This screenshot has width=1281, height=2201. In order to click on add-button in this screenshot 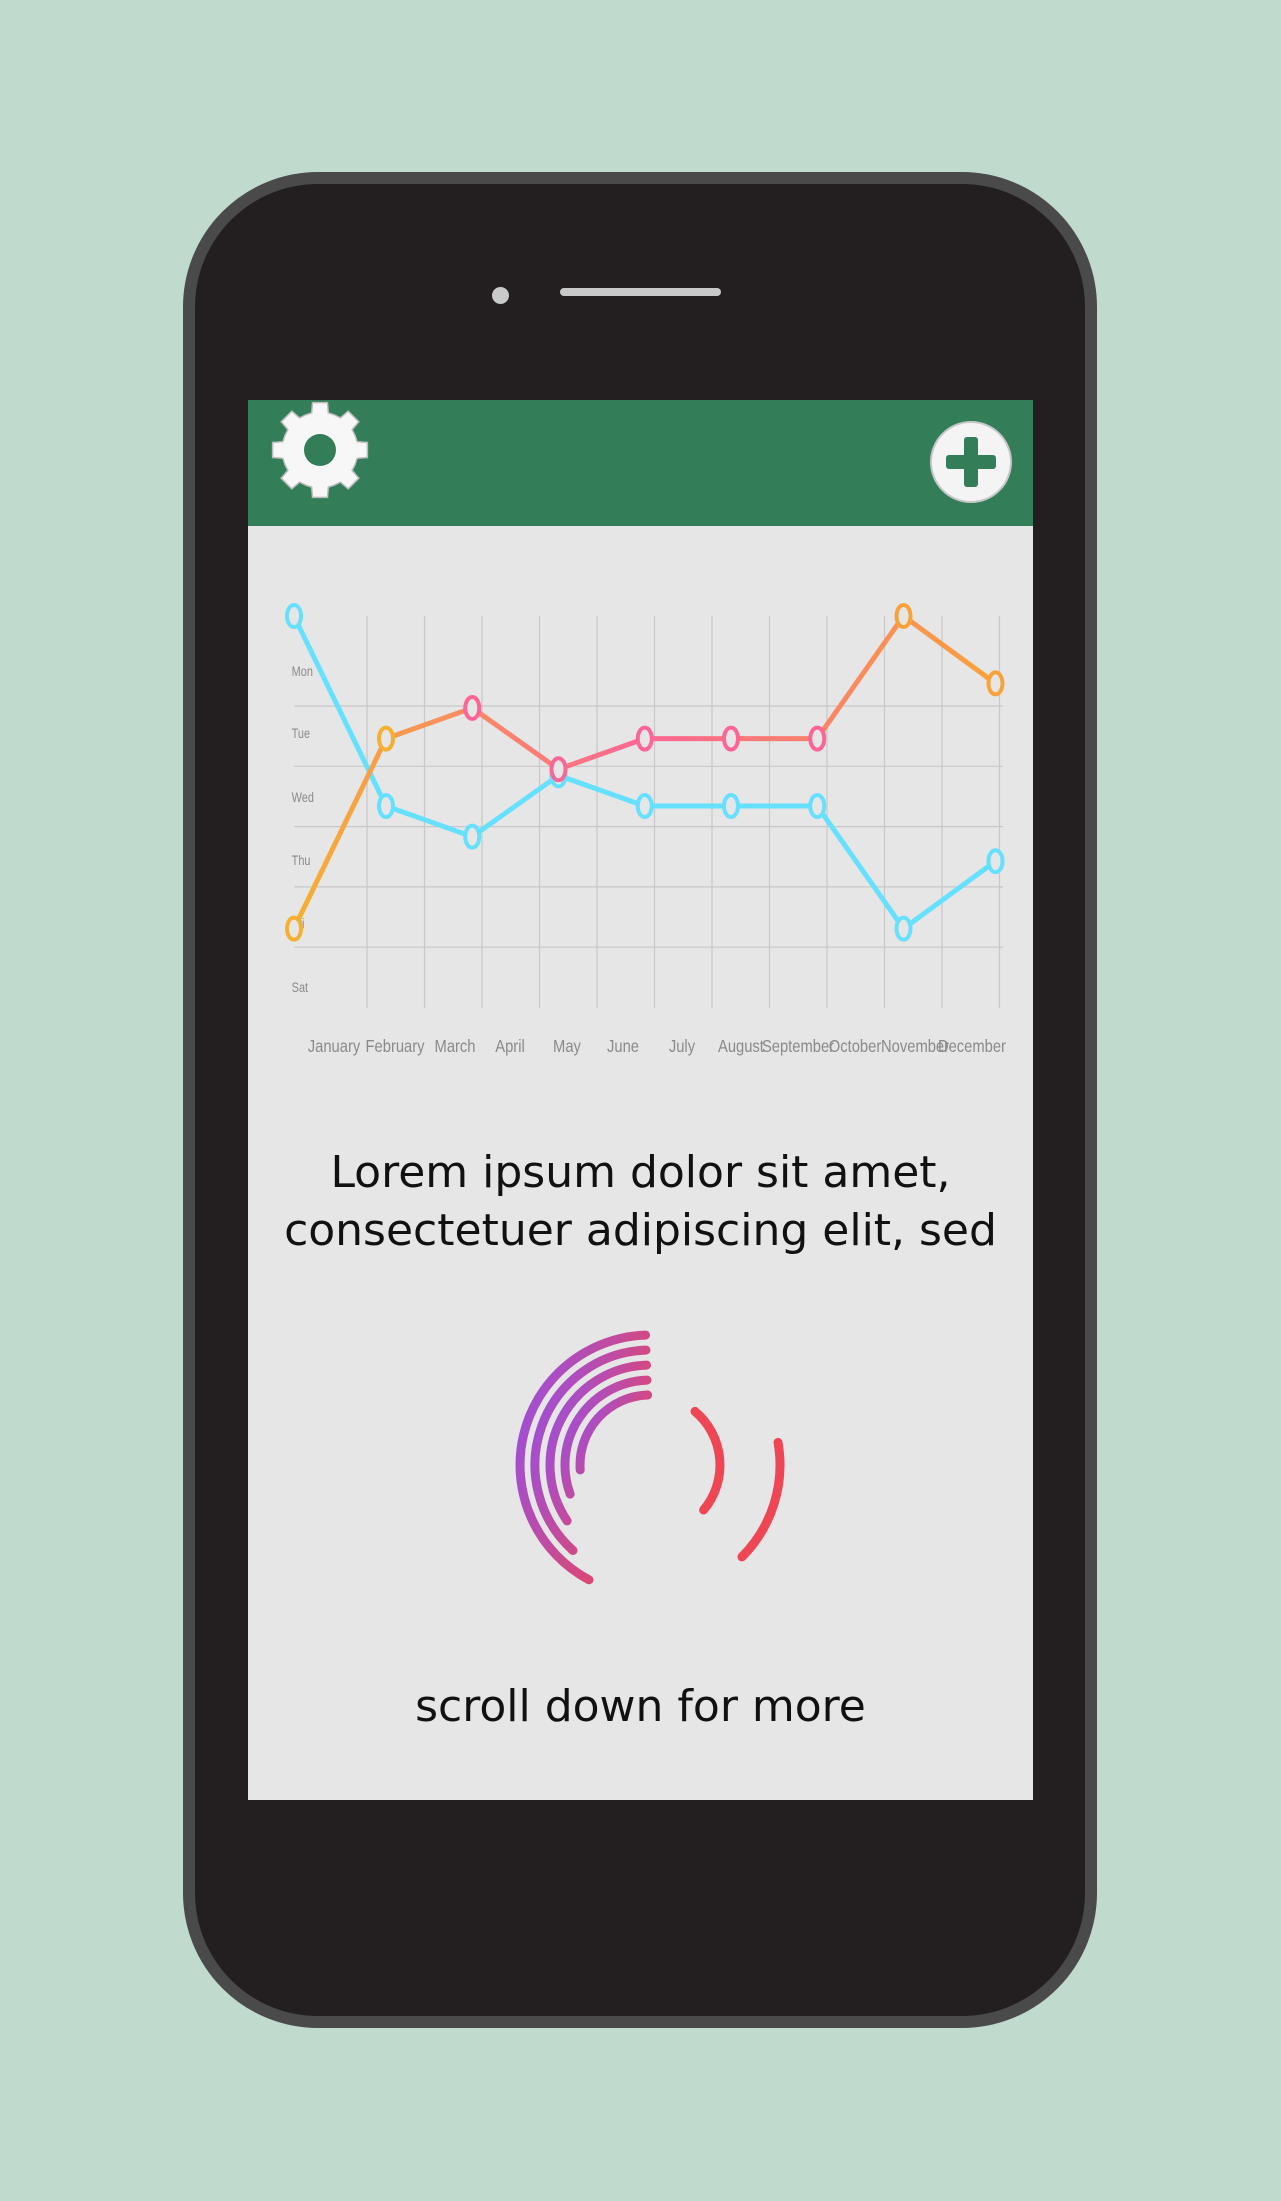, I will do `click(971, 462)`.